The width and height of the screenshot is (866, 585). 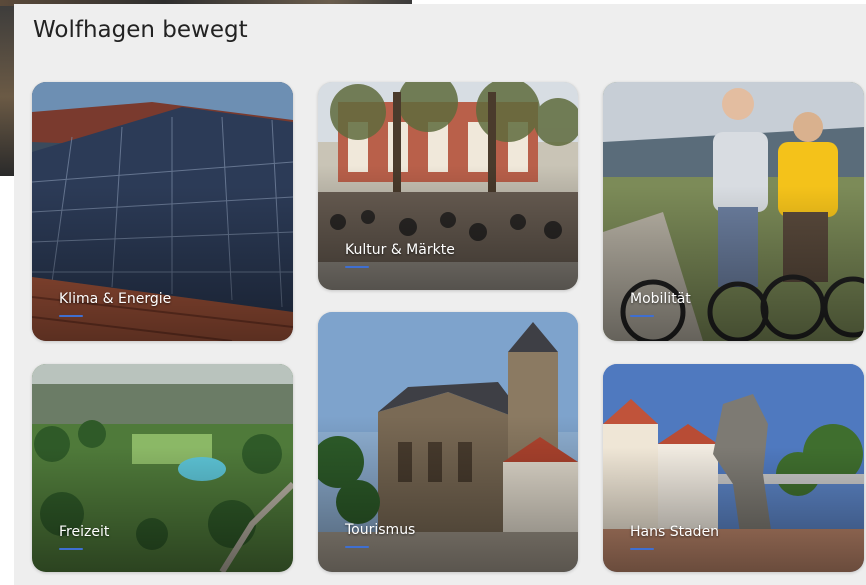 I want to click on tile-klima-energie: Klima & Energie, so click(x=162, y=211).